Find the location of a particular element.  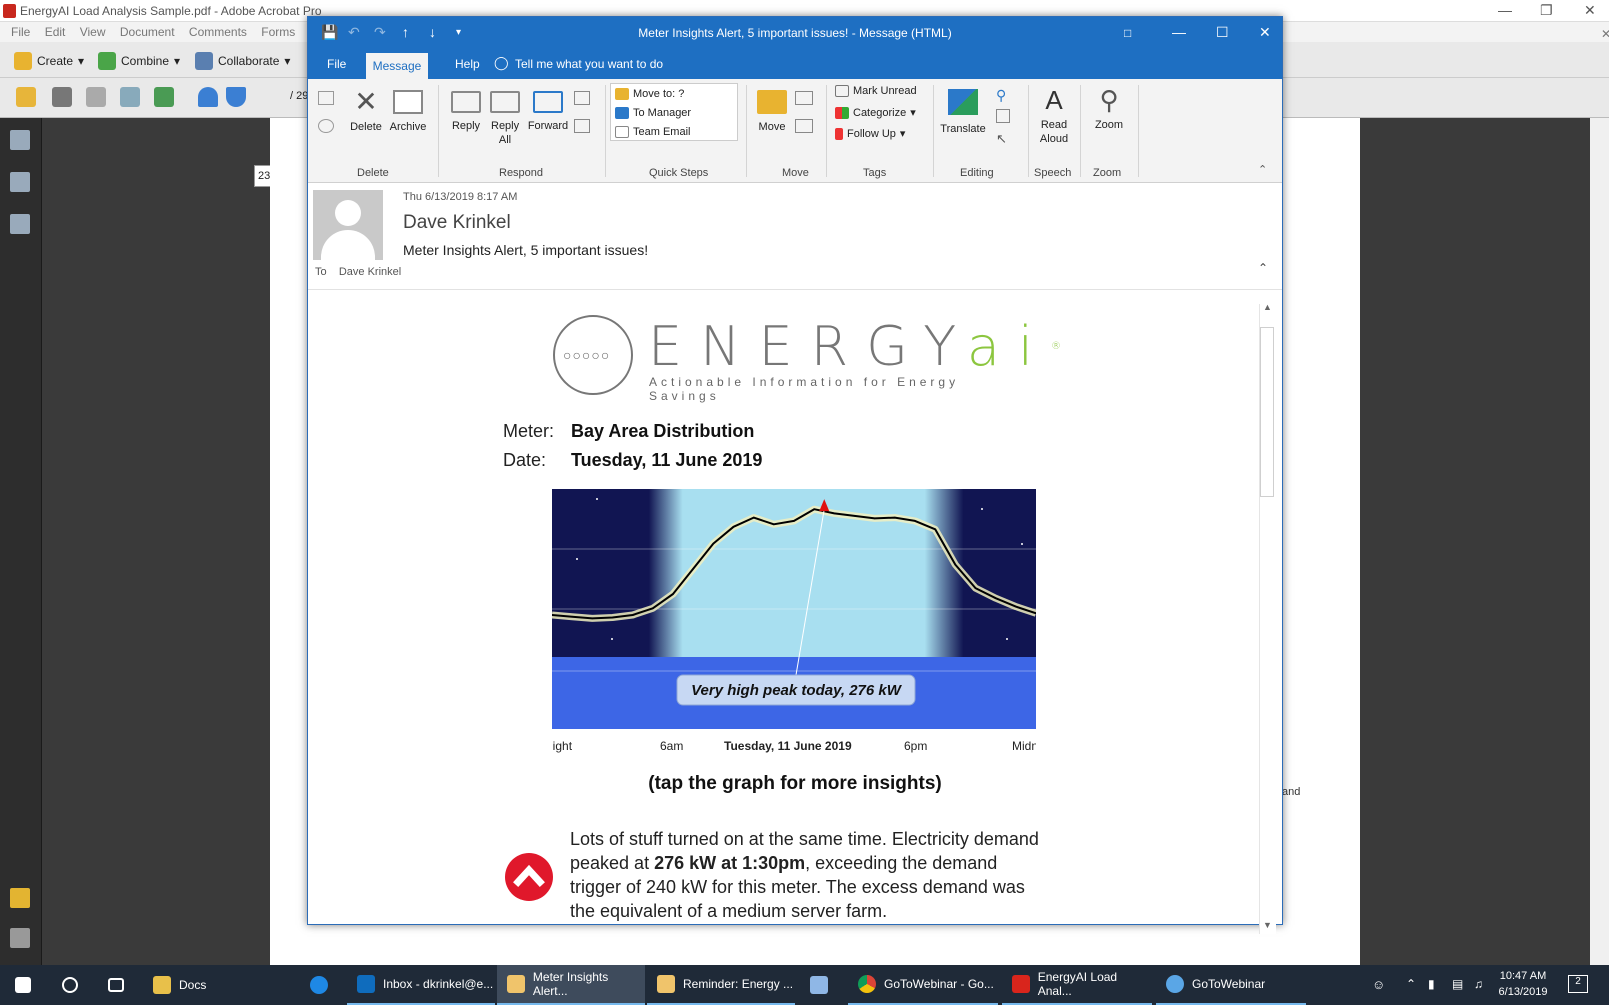

load-chart: Very high peak today, 276 kW is located at coordinates (794, 609).